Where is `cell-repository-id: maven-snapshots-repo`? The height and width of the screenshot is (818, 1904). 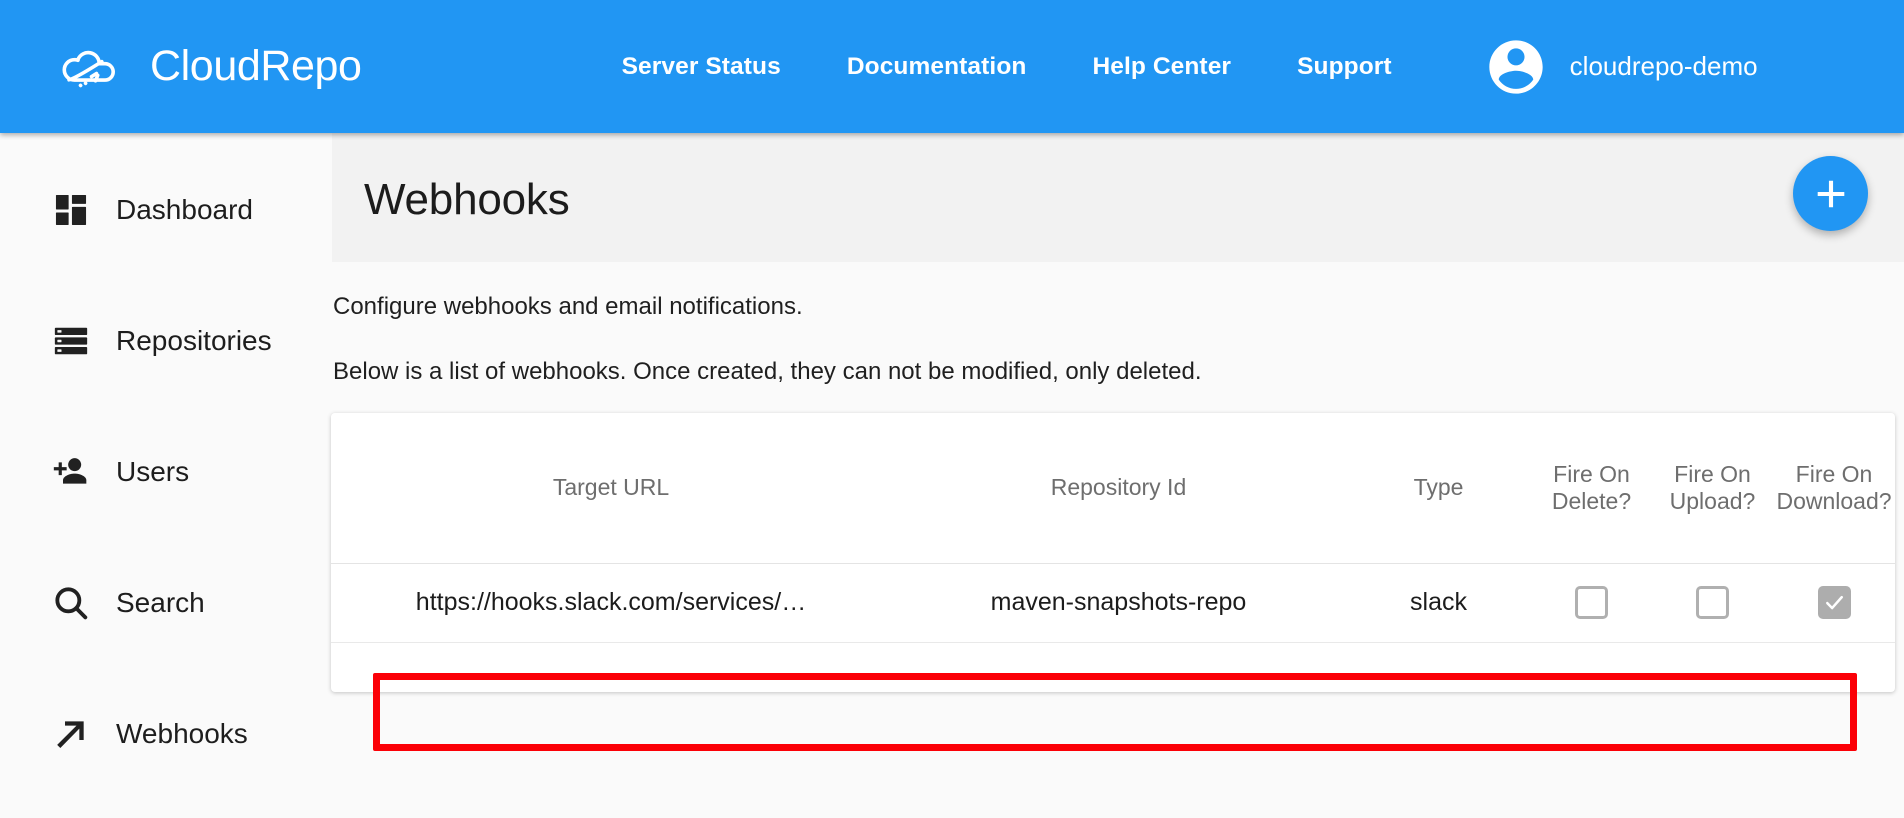
cell-repository-id: maven-snapshots-repo is located at coordinates (1118, 603).